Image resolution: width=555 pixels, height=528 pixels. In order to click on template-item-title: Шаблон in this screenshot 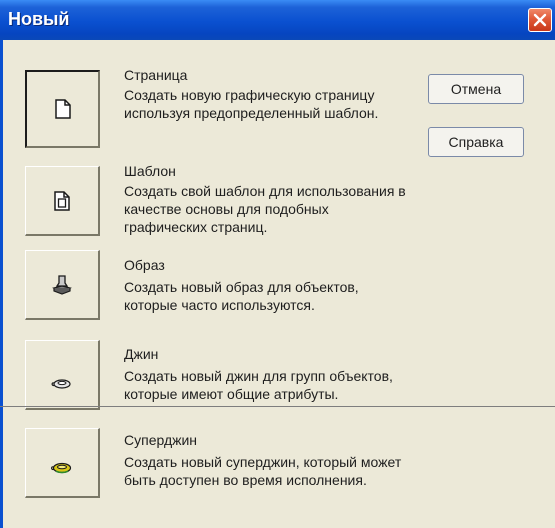, I will do `click(150, 171)`.